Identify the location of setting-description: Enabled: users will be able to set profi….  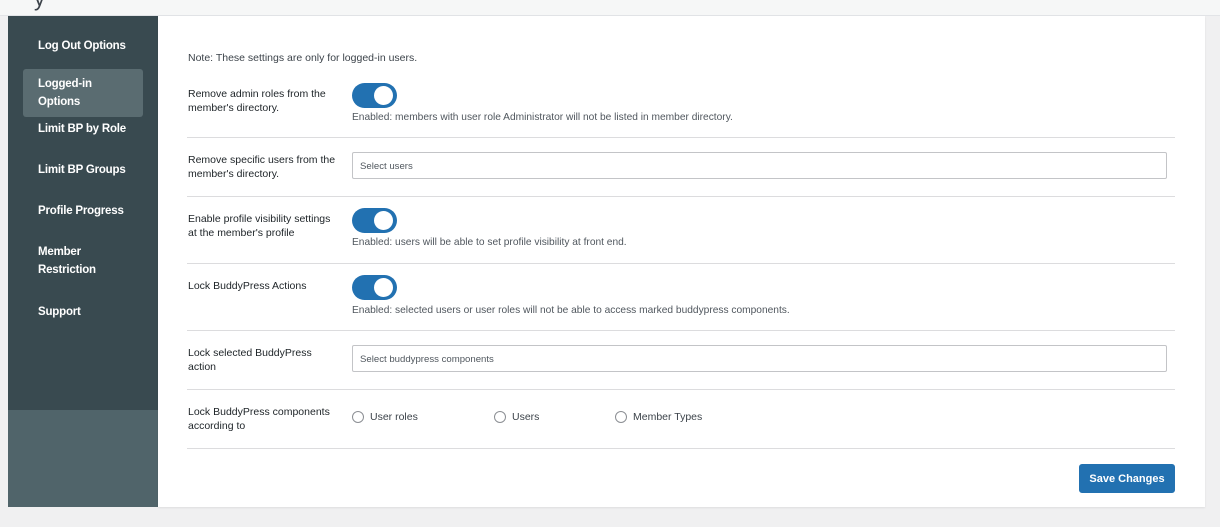
(489, 242).